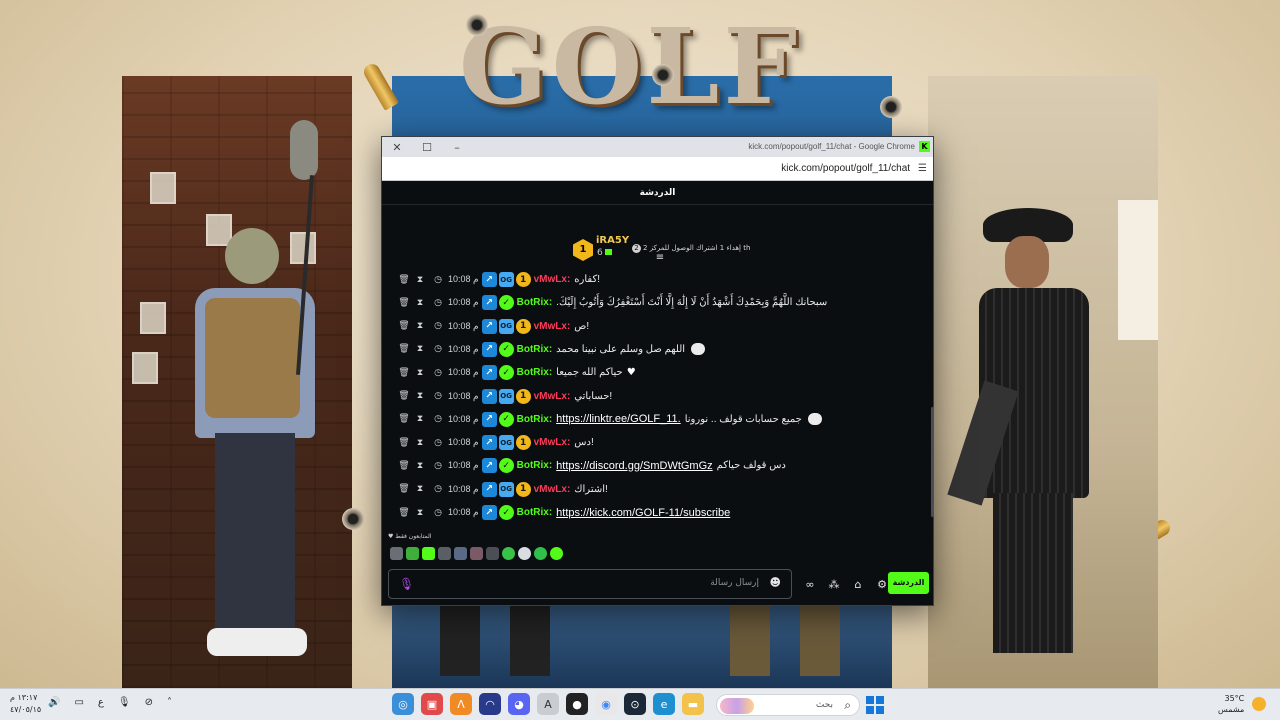  Describe the element at coordinates (590, 584) in the screenshot. I see `chat-input: 🎙 إرسال رسالة ☻` at that location.